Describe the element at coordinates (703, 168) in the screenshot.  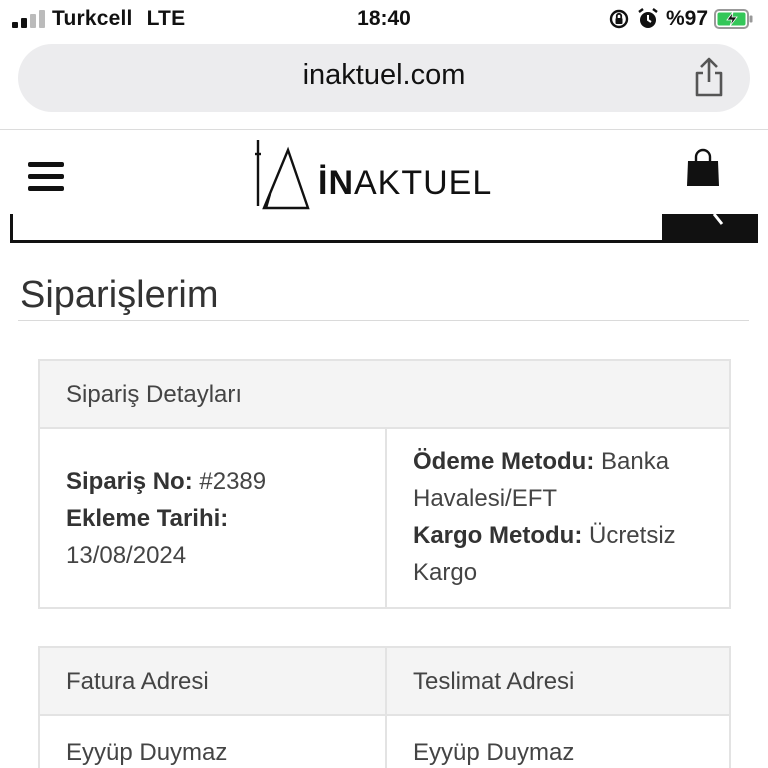
I see `shopping-bag-icon` at that location.